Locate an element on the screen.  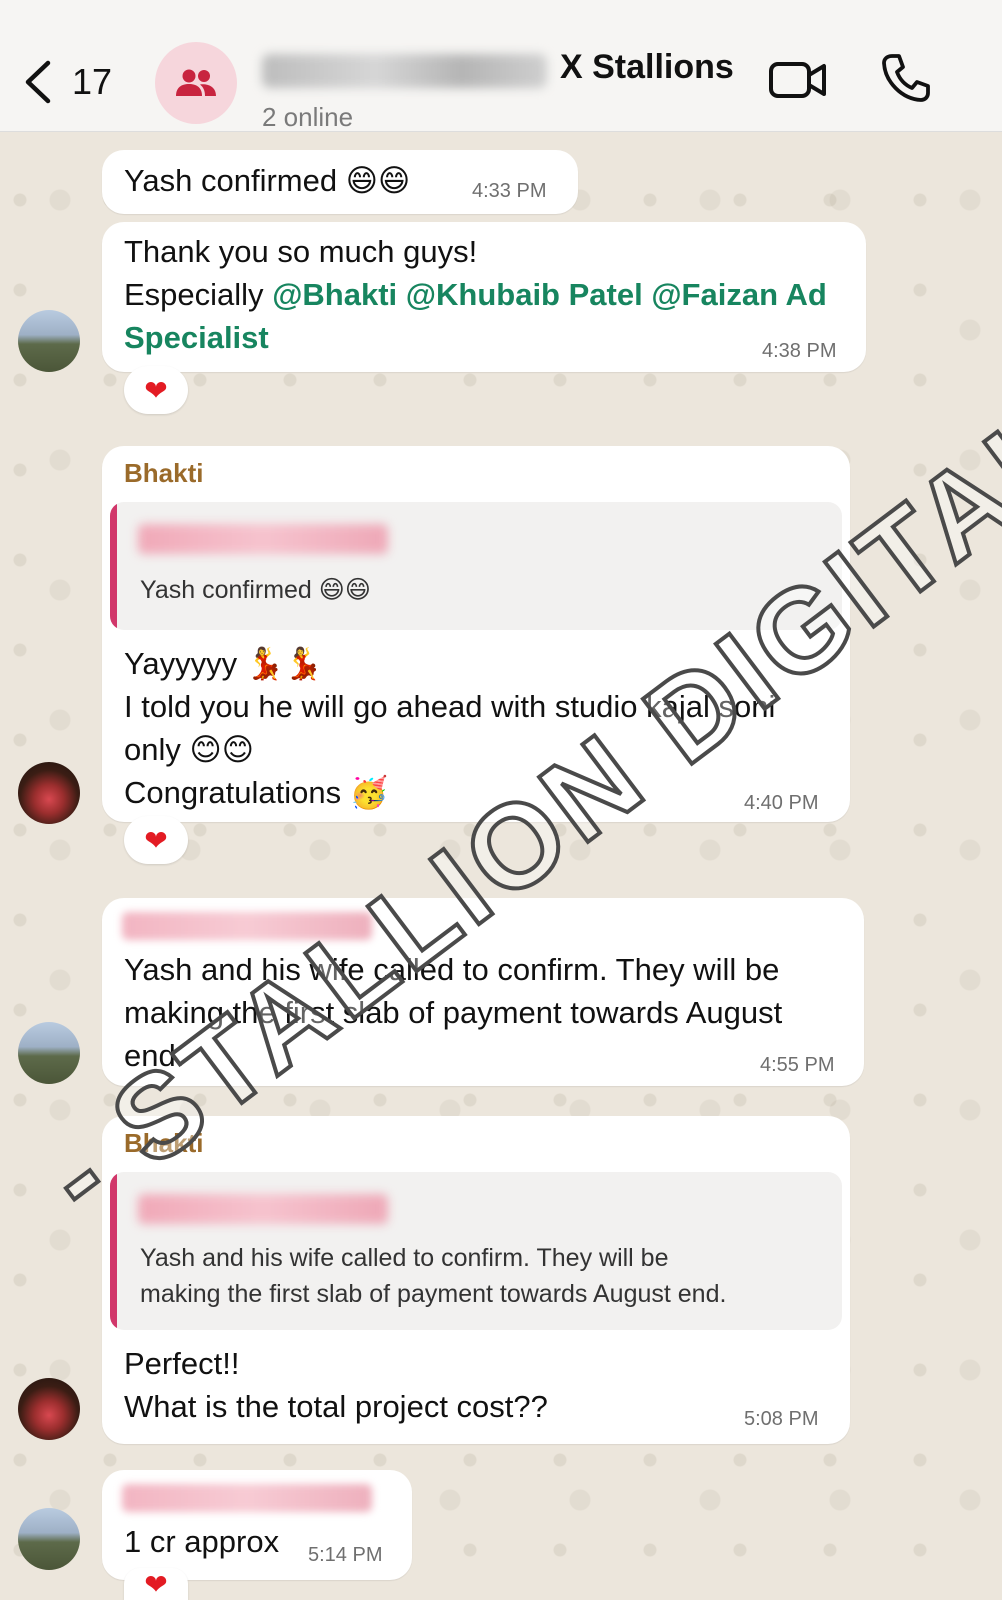
message-time: 4:33 PM is located at coordinates (509, 191).